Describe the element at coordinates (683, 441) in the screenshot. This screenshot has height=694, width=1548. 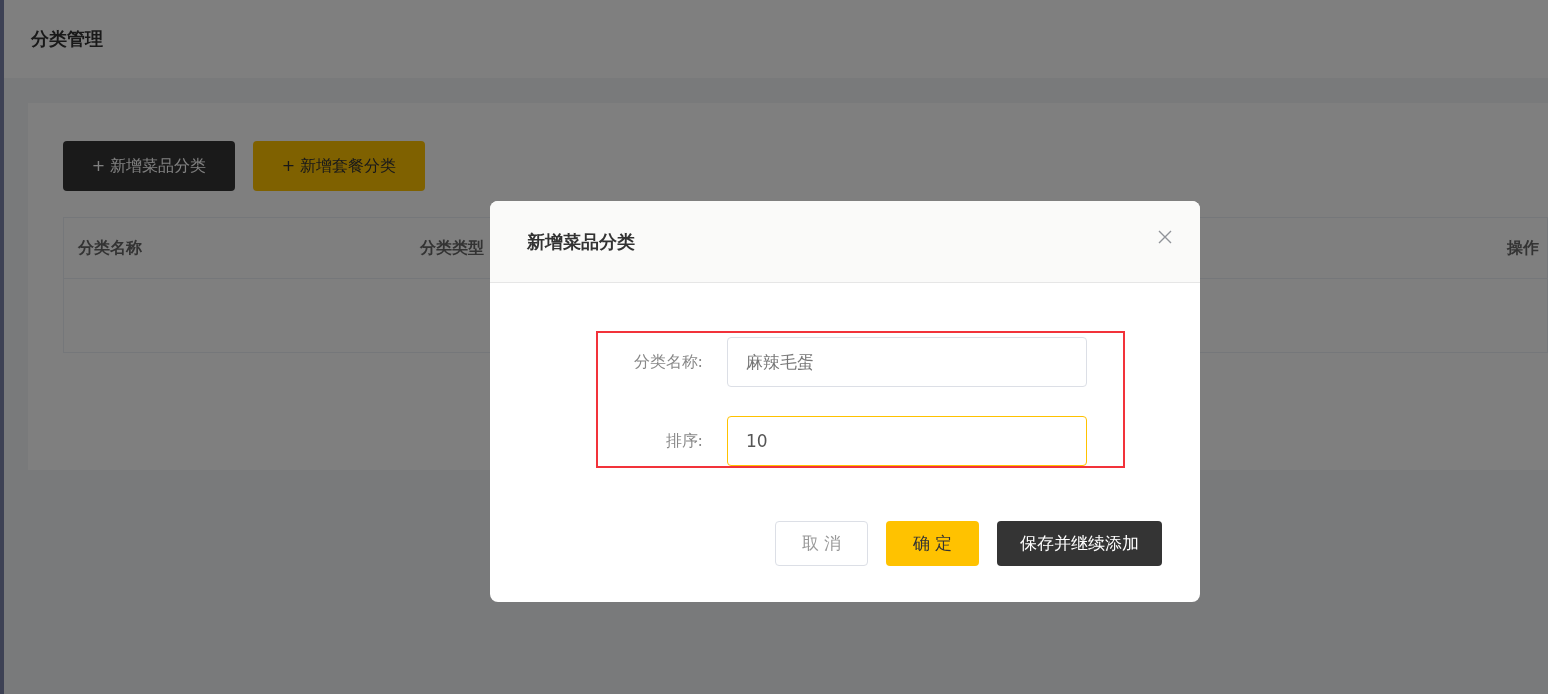
I see `field-label: 排序:` at that location.